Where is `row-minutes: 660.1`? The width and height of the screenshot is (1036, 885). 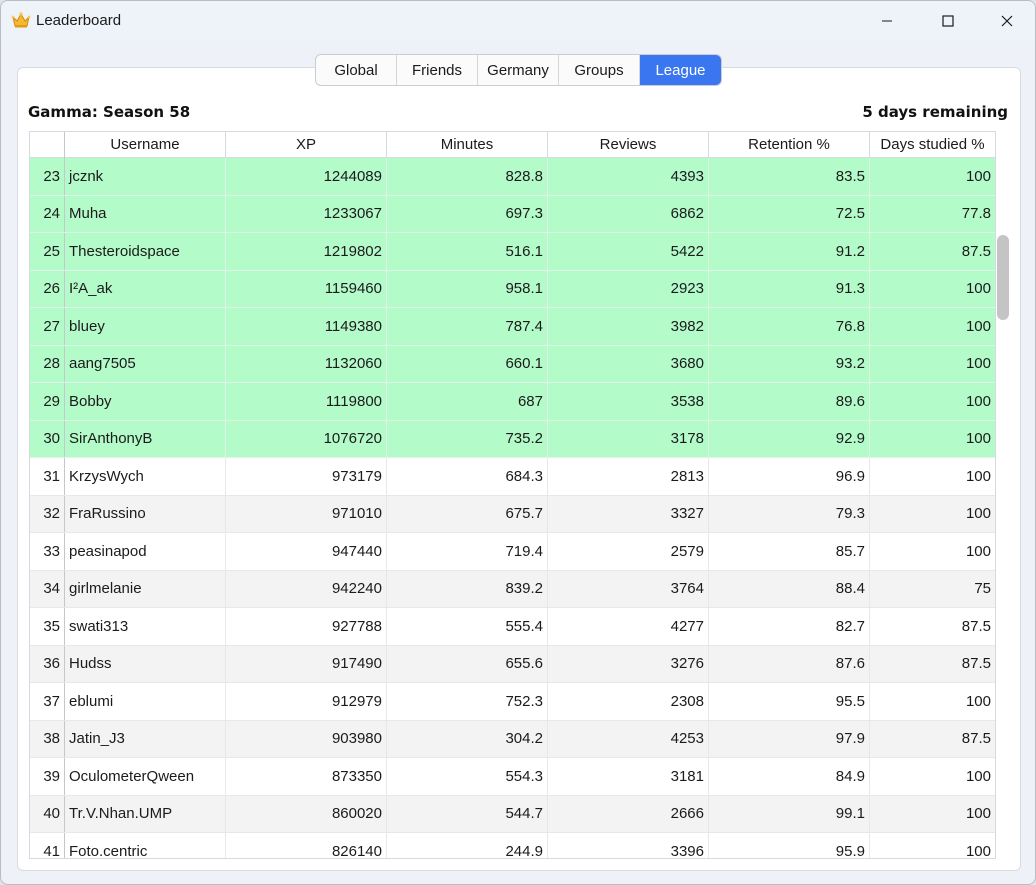 row-minutes: 660.1 is located at coordinates (467, 363).